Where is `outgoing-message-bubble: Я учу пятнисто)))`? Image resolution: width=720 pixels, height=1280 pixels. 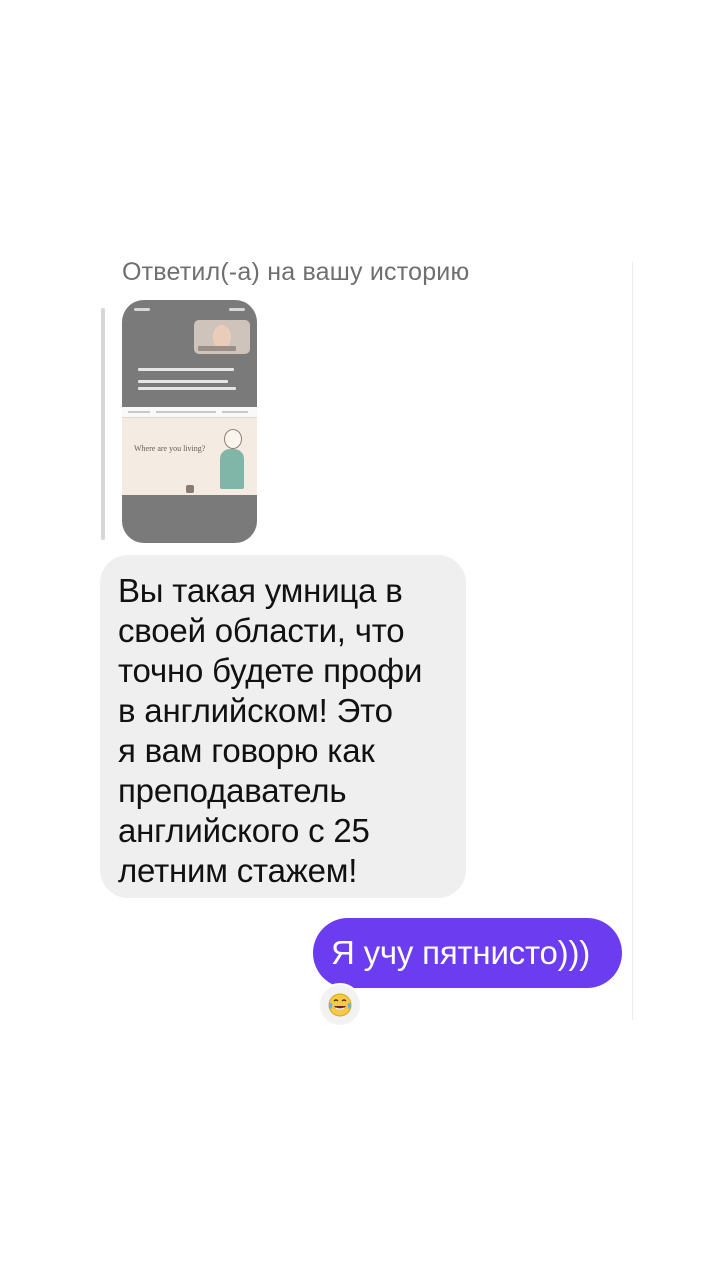 outgoing-message-bubble: Я учу пятнисто))) is located at coordinates (467, 953).